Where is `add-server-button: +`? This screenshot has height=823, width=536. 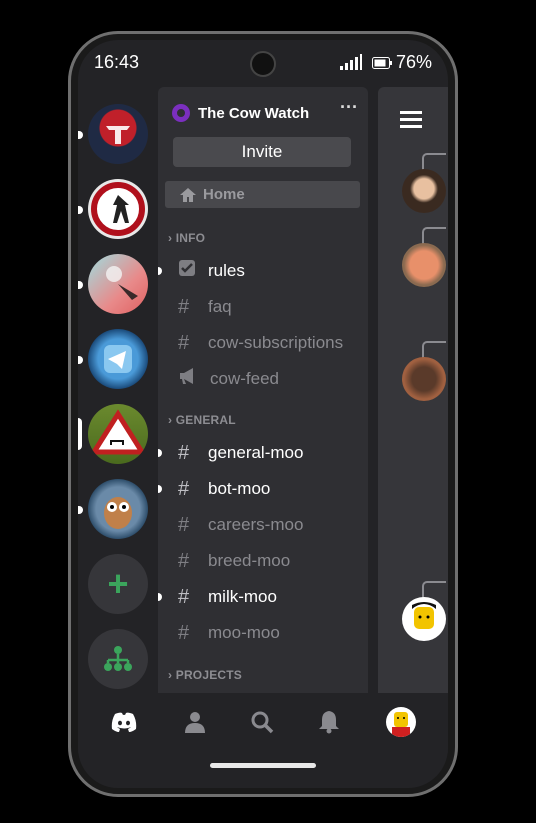
add-server-button: + is located at coordinates (118, 584).